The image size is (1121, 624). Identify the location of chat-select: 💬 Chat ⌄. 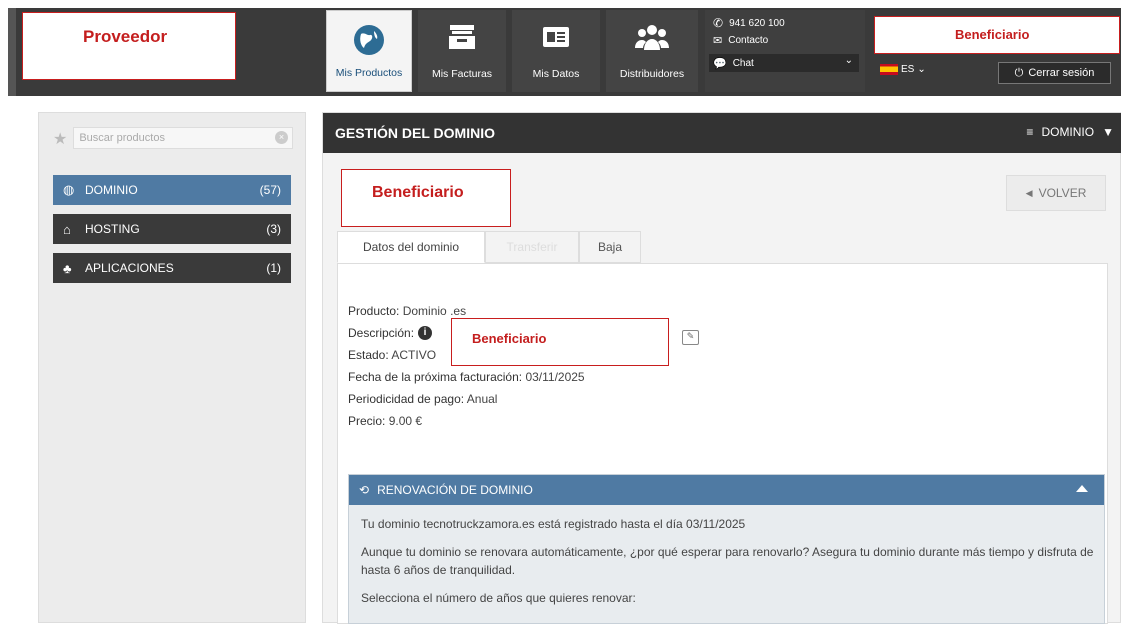
(784, 63).